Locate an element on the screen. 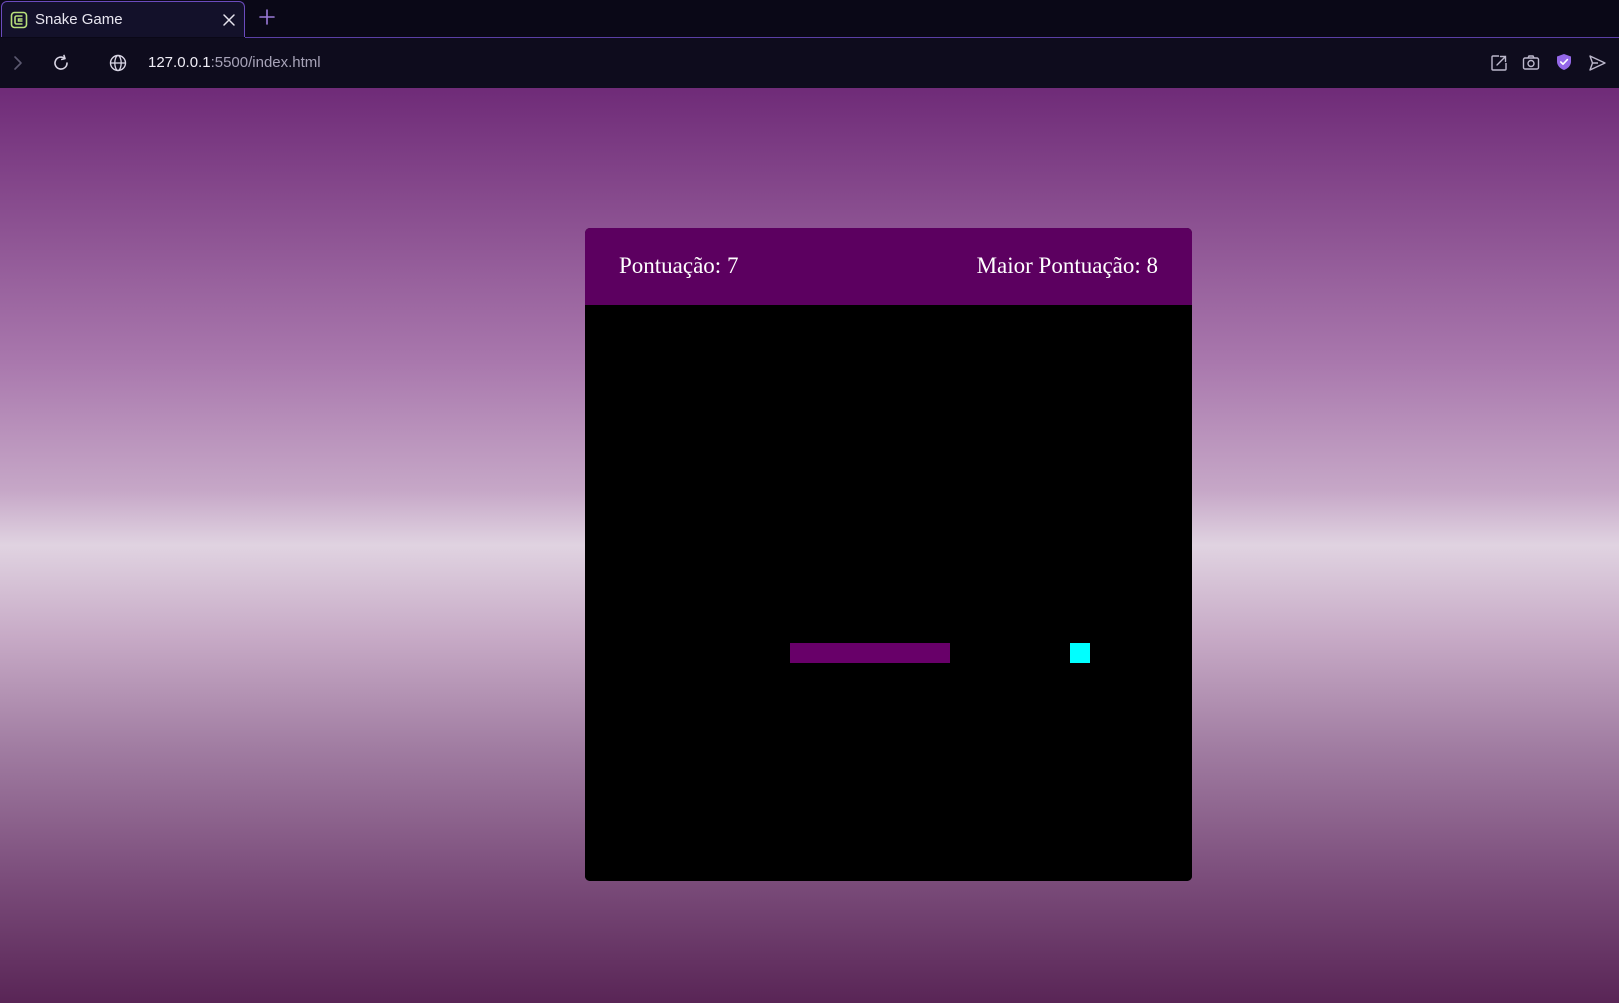  score-label: Pontuação: 7 is located at coordinates (679, 265).